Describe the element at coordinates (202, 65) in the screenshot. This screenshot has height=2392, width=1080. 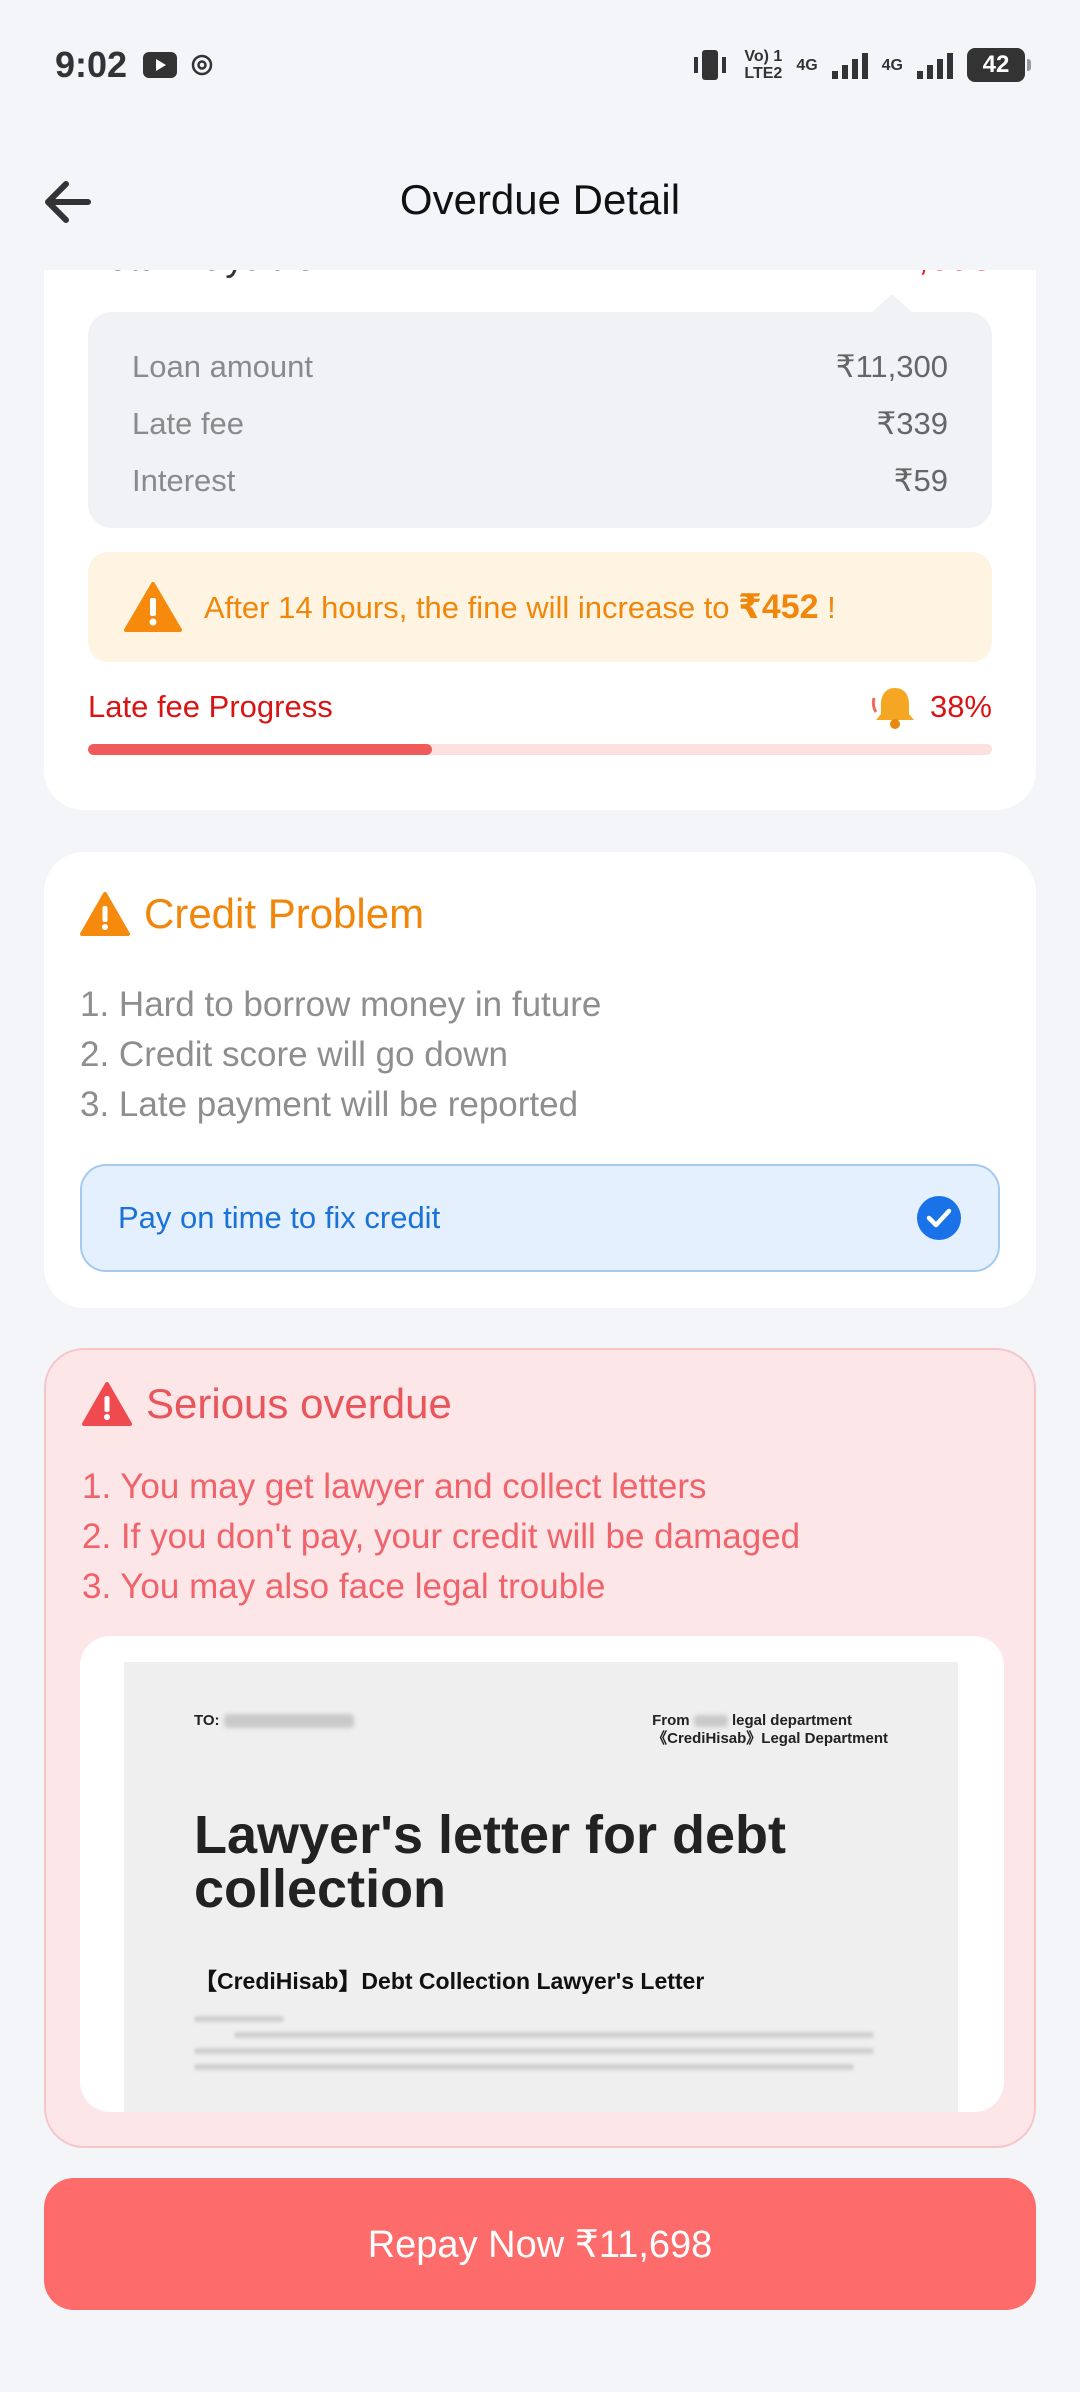
I see `at-sign-icon` at that location.